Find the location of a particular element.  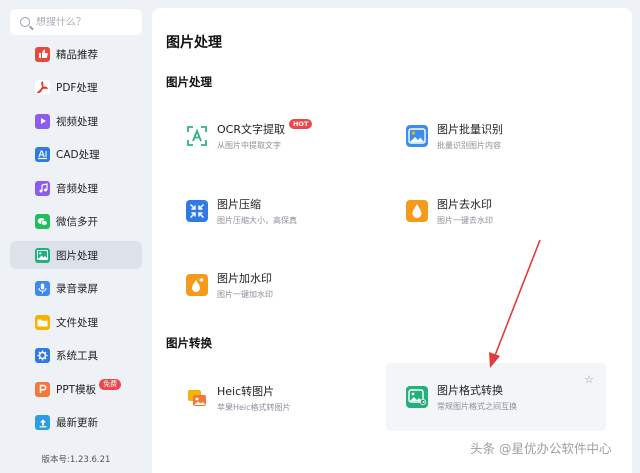

sidebar-item-label: 文件处理 is located at coordinates (77, 322).